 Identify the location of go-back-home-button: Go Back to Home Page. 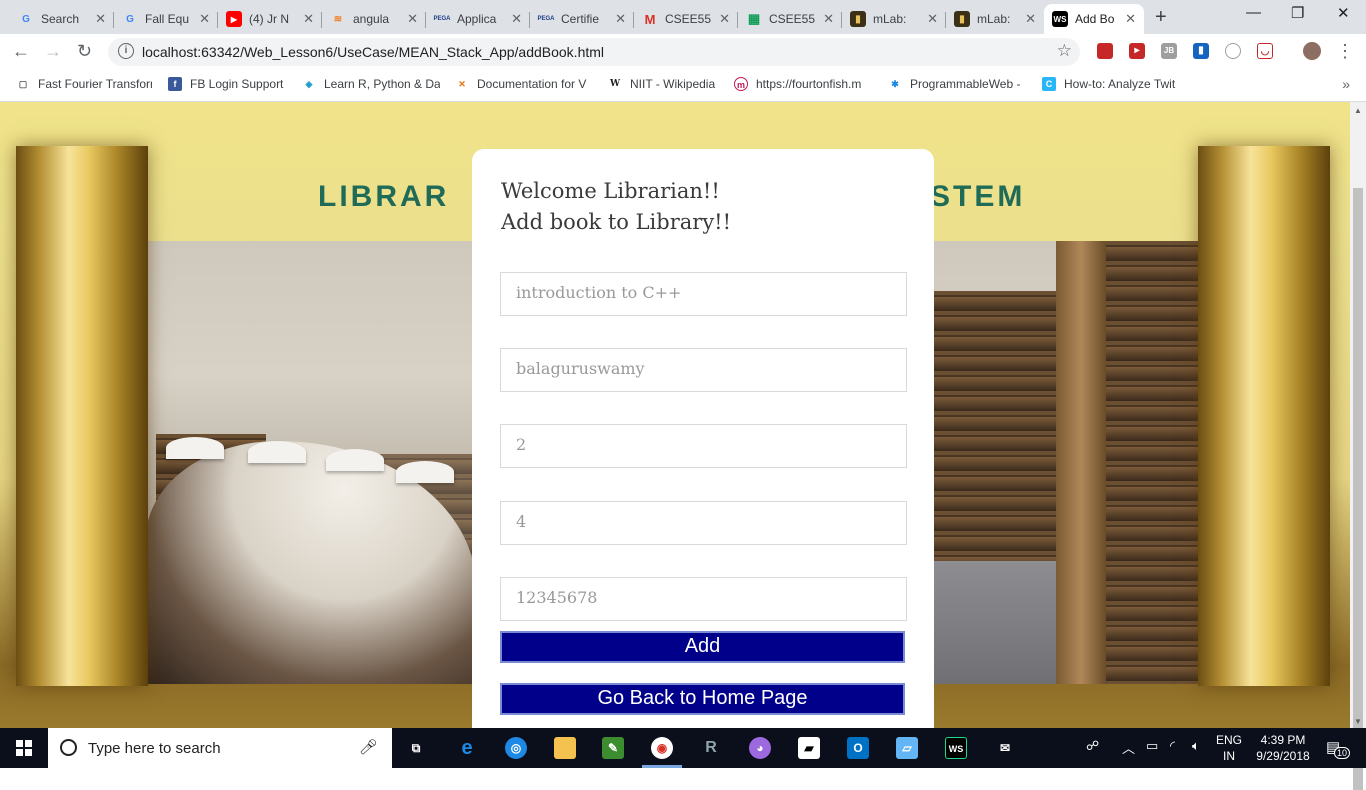
(702, 699).